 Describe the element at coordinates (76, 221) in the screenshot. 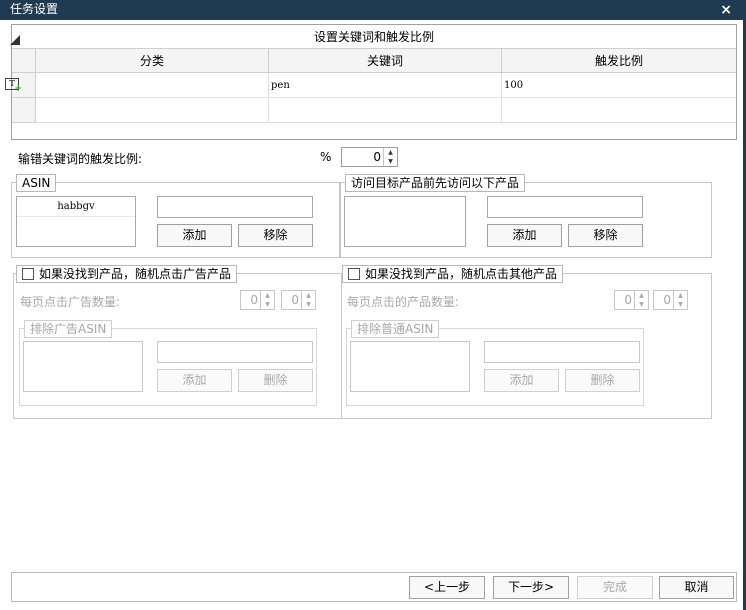

I see `asin-list: habbgv` at that location.